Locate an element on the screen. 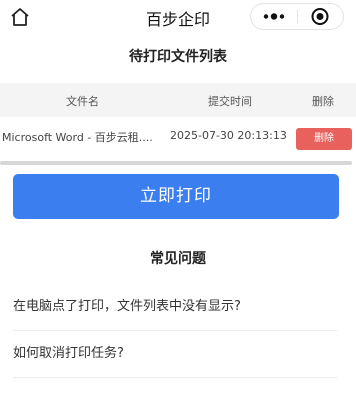 The height and width of the screenshot is (402, 356). top-bar: 百步企印 is located at coordinates (178, 17).